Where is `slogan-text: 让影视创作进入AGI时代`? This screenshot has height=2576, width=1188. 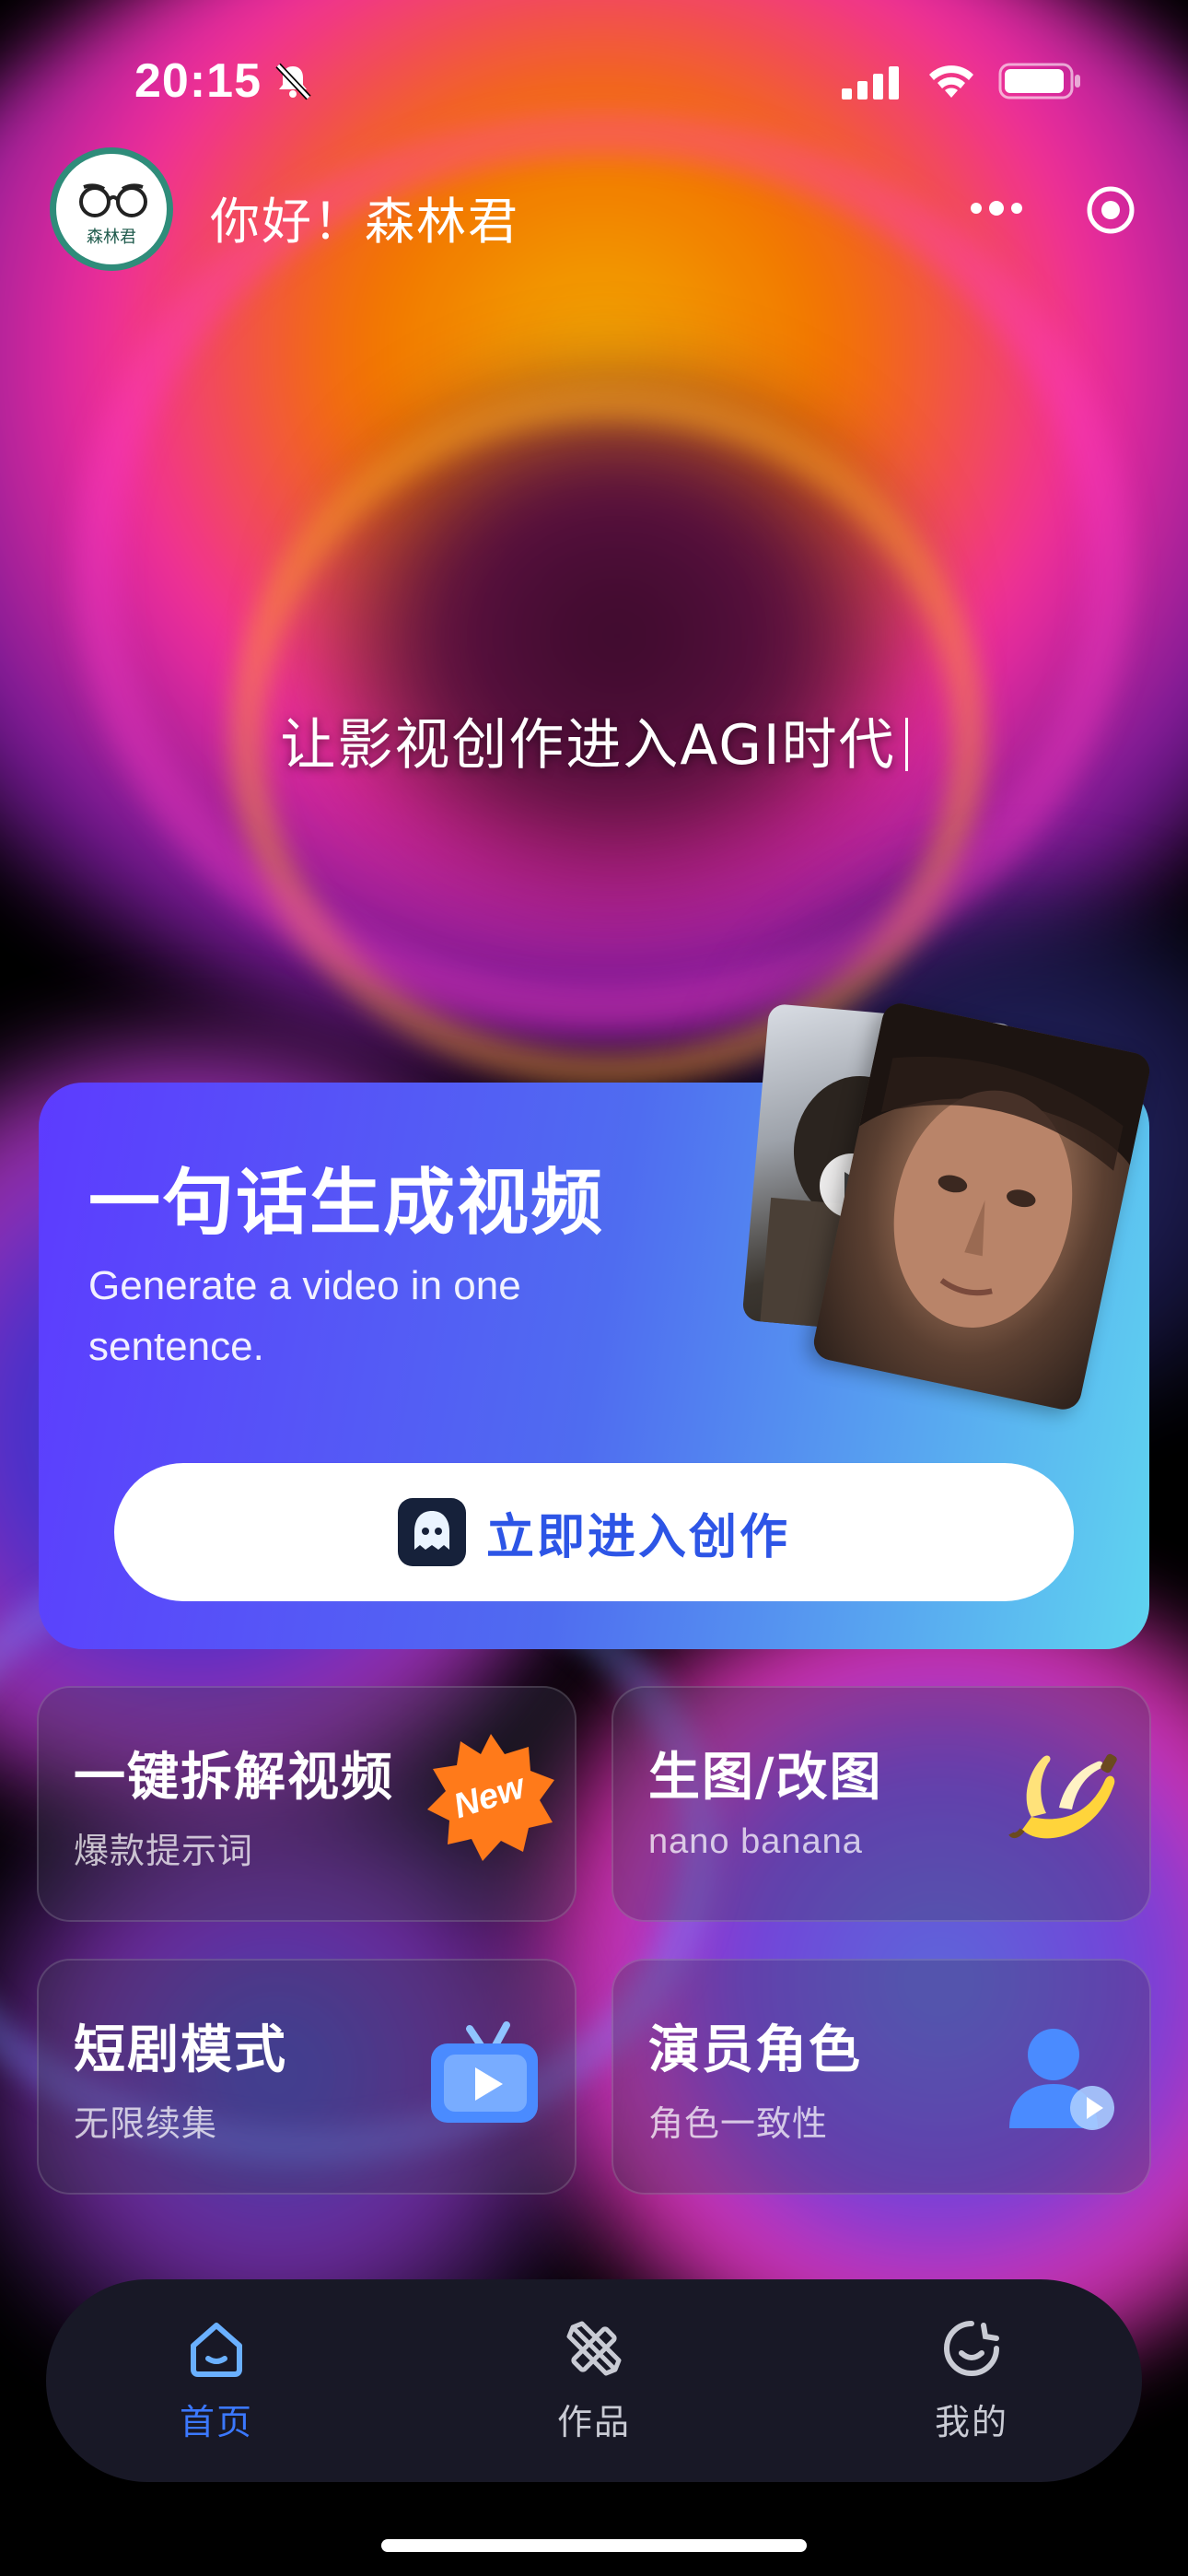
slogan-text: 让影视创作进入AGI时代 is located at coordinates (594, 740).